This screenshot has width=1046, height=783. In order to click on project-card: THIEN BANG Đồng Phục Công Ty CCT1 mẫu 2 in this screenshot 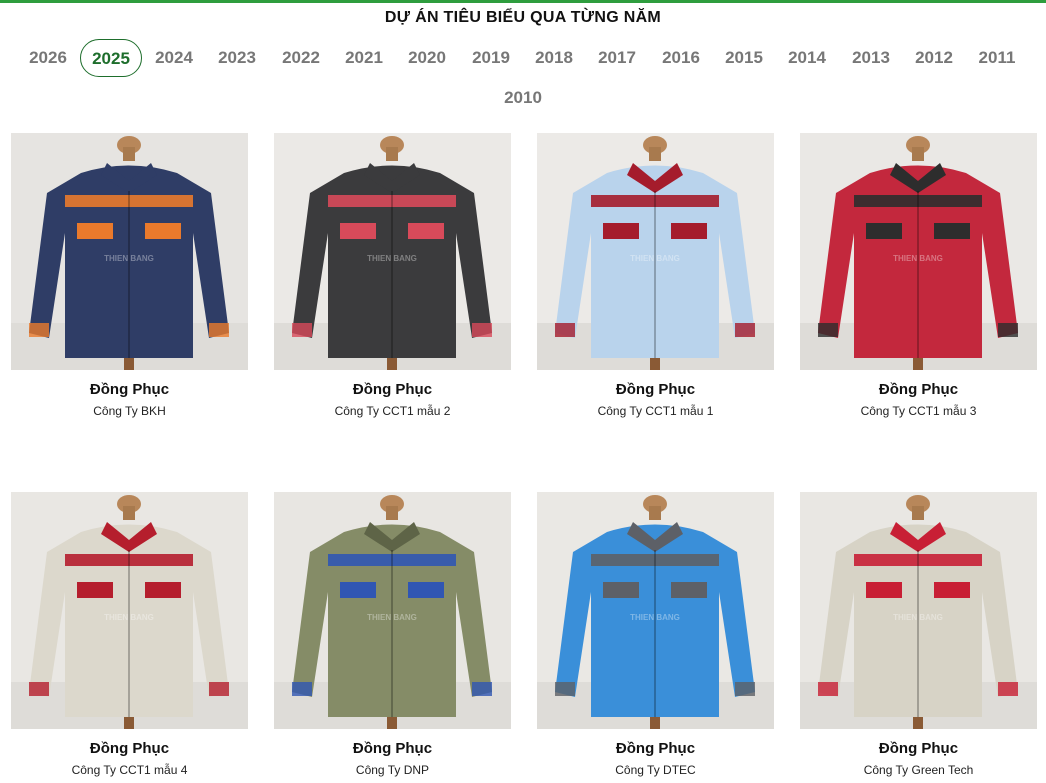, I will do `click(392, 275)`.